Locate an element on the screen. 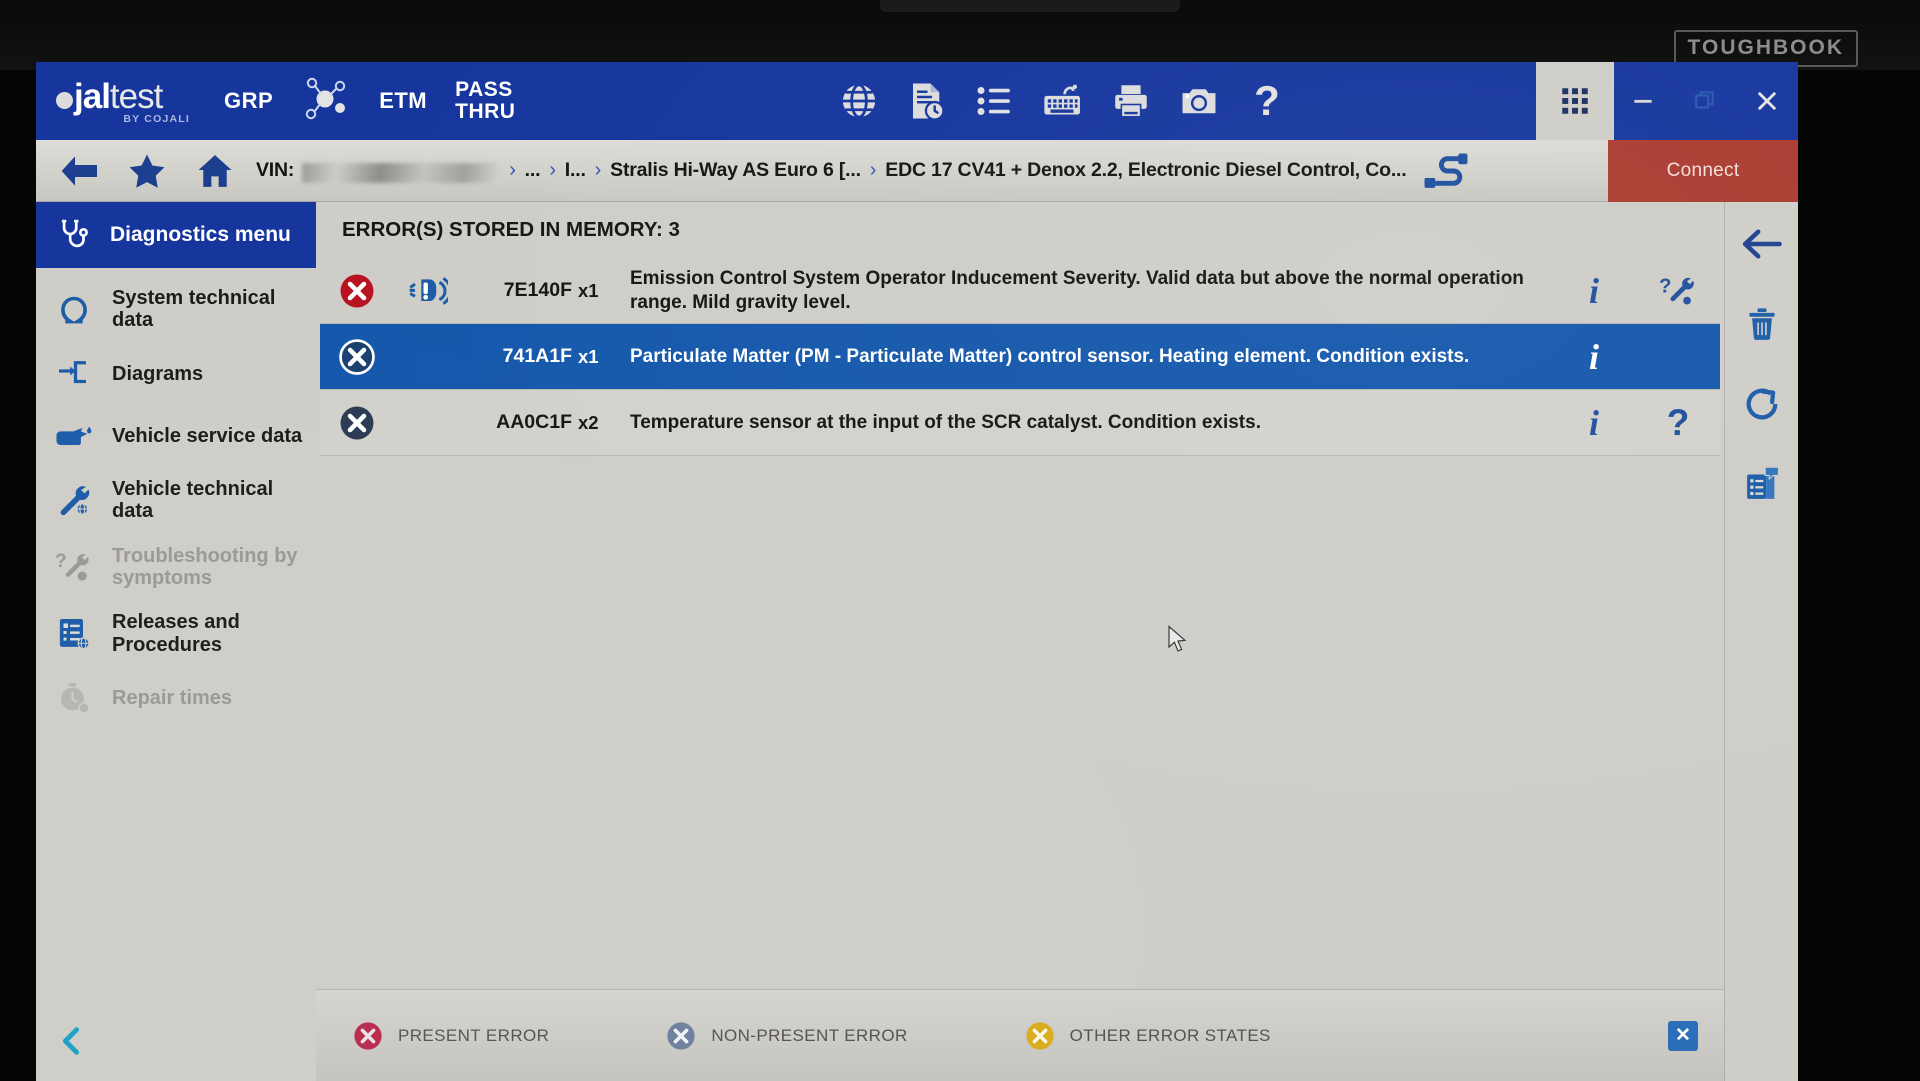 This screenshot has height=1081, width=1920. sidebar-item-label: System technical data is located at coordinates (194, 309).